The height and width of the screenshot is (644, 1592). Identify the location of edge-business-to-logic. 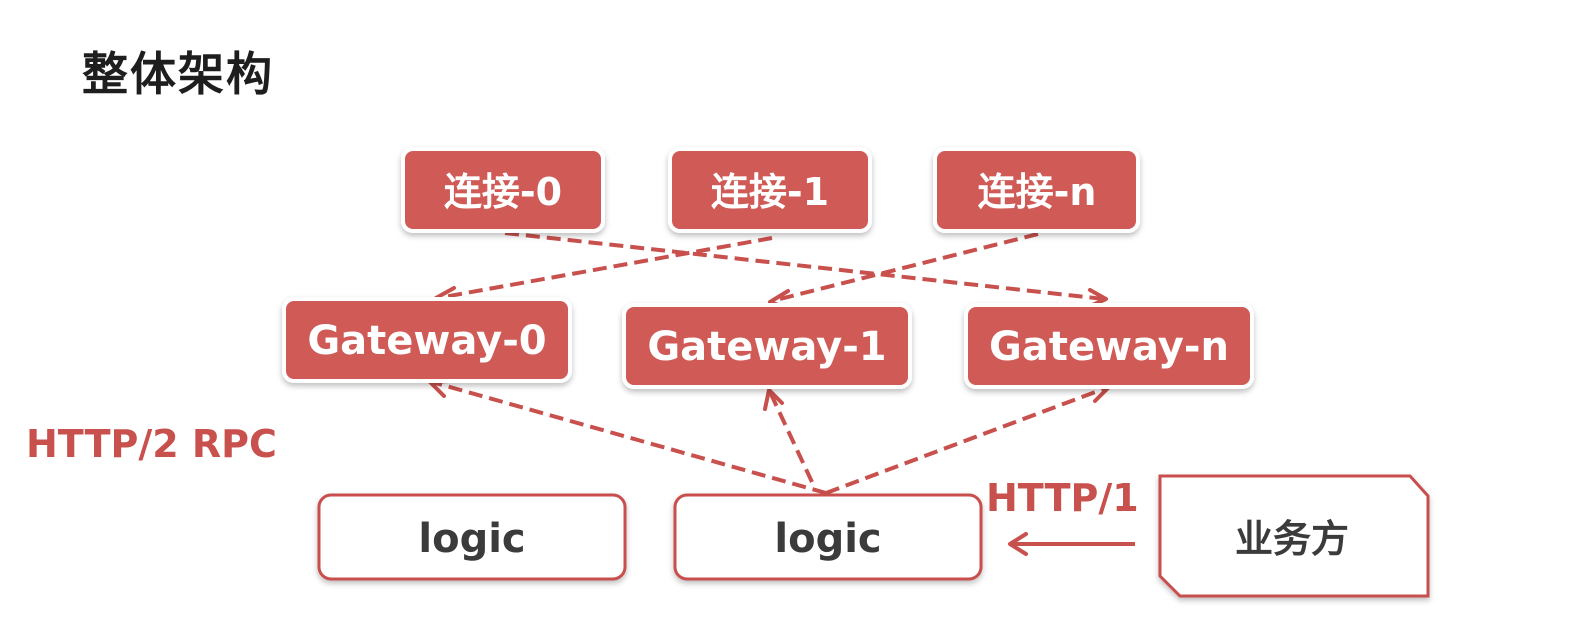
(1071, 544).